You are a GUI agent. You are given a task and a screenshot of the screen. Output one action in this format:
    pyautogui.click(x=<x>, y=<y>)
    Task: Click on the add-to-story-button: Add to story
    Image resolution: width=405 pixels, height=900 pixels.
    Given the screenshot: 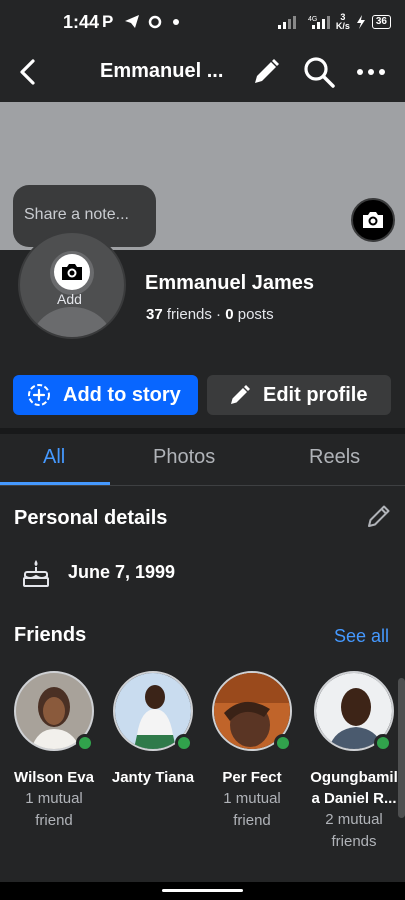 What is the action you would take?
    pyautogui.click(x=105, y=395)
    